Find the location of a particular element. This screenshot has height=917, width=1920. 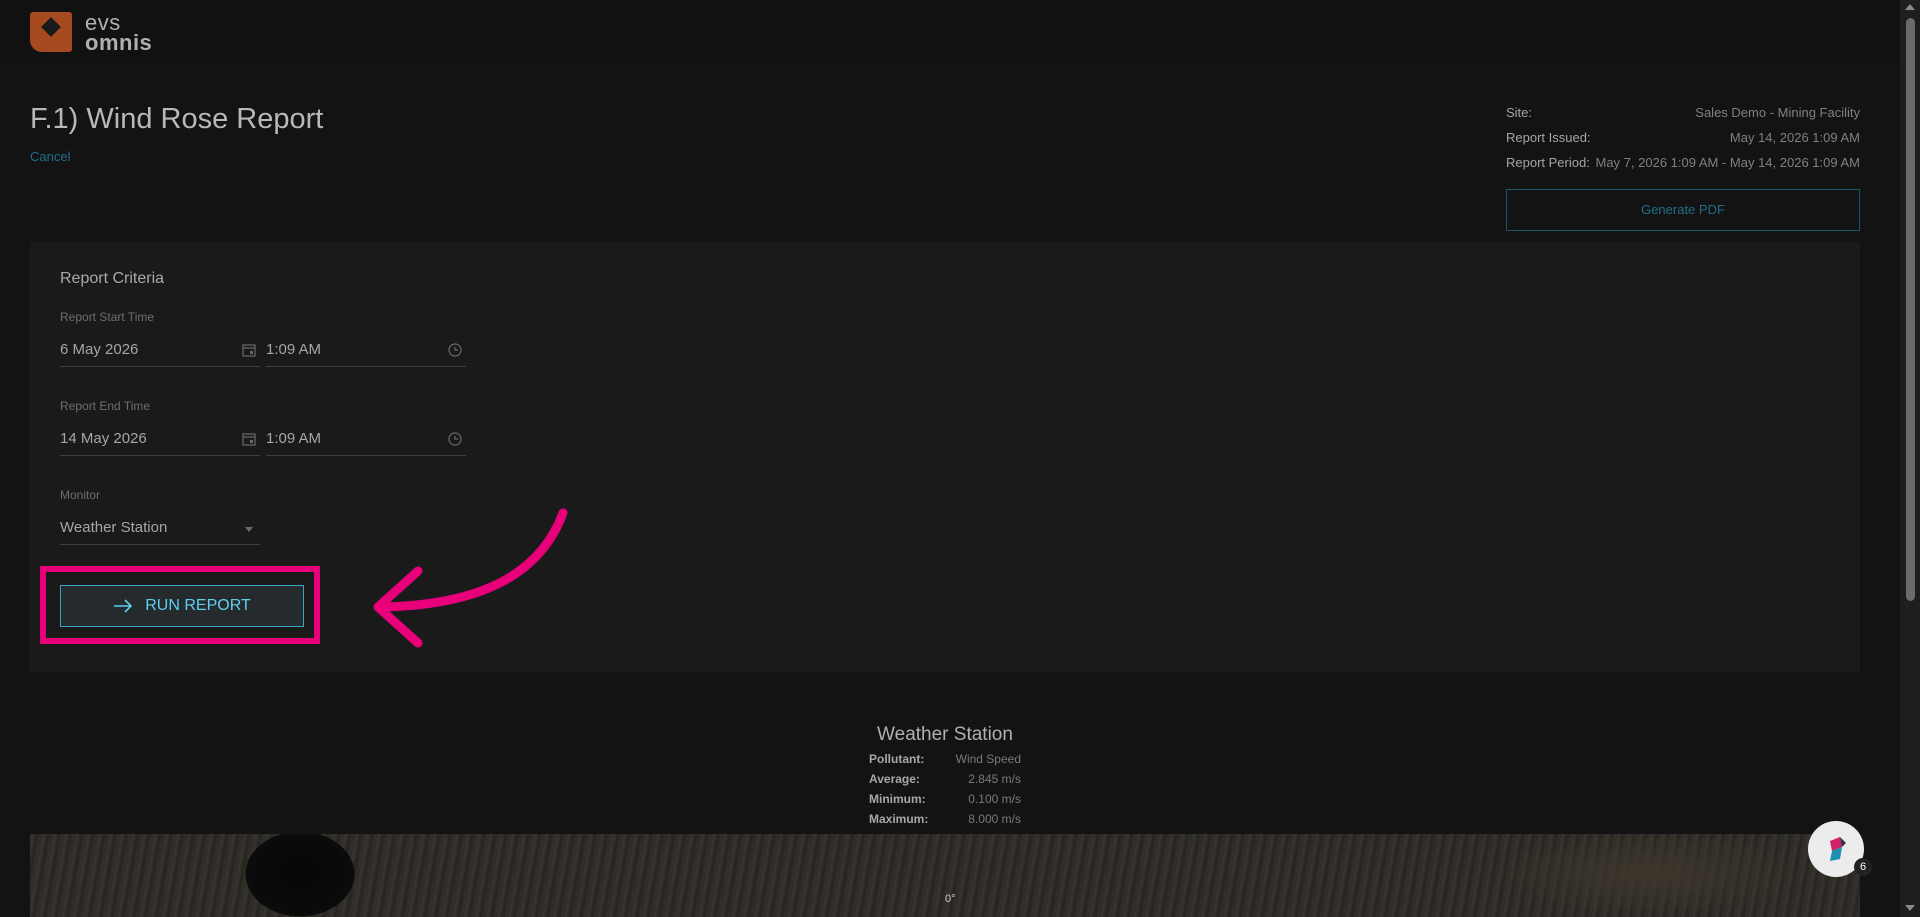

dropdown-arrow-icon is located at coordinates (249, 529).